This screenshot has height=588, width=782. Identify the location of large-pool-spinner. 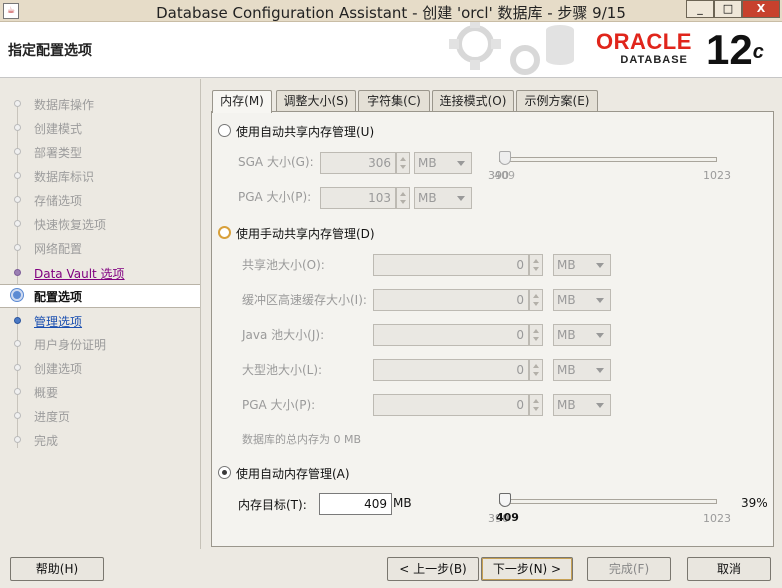
(536, 370).